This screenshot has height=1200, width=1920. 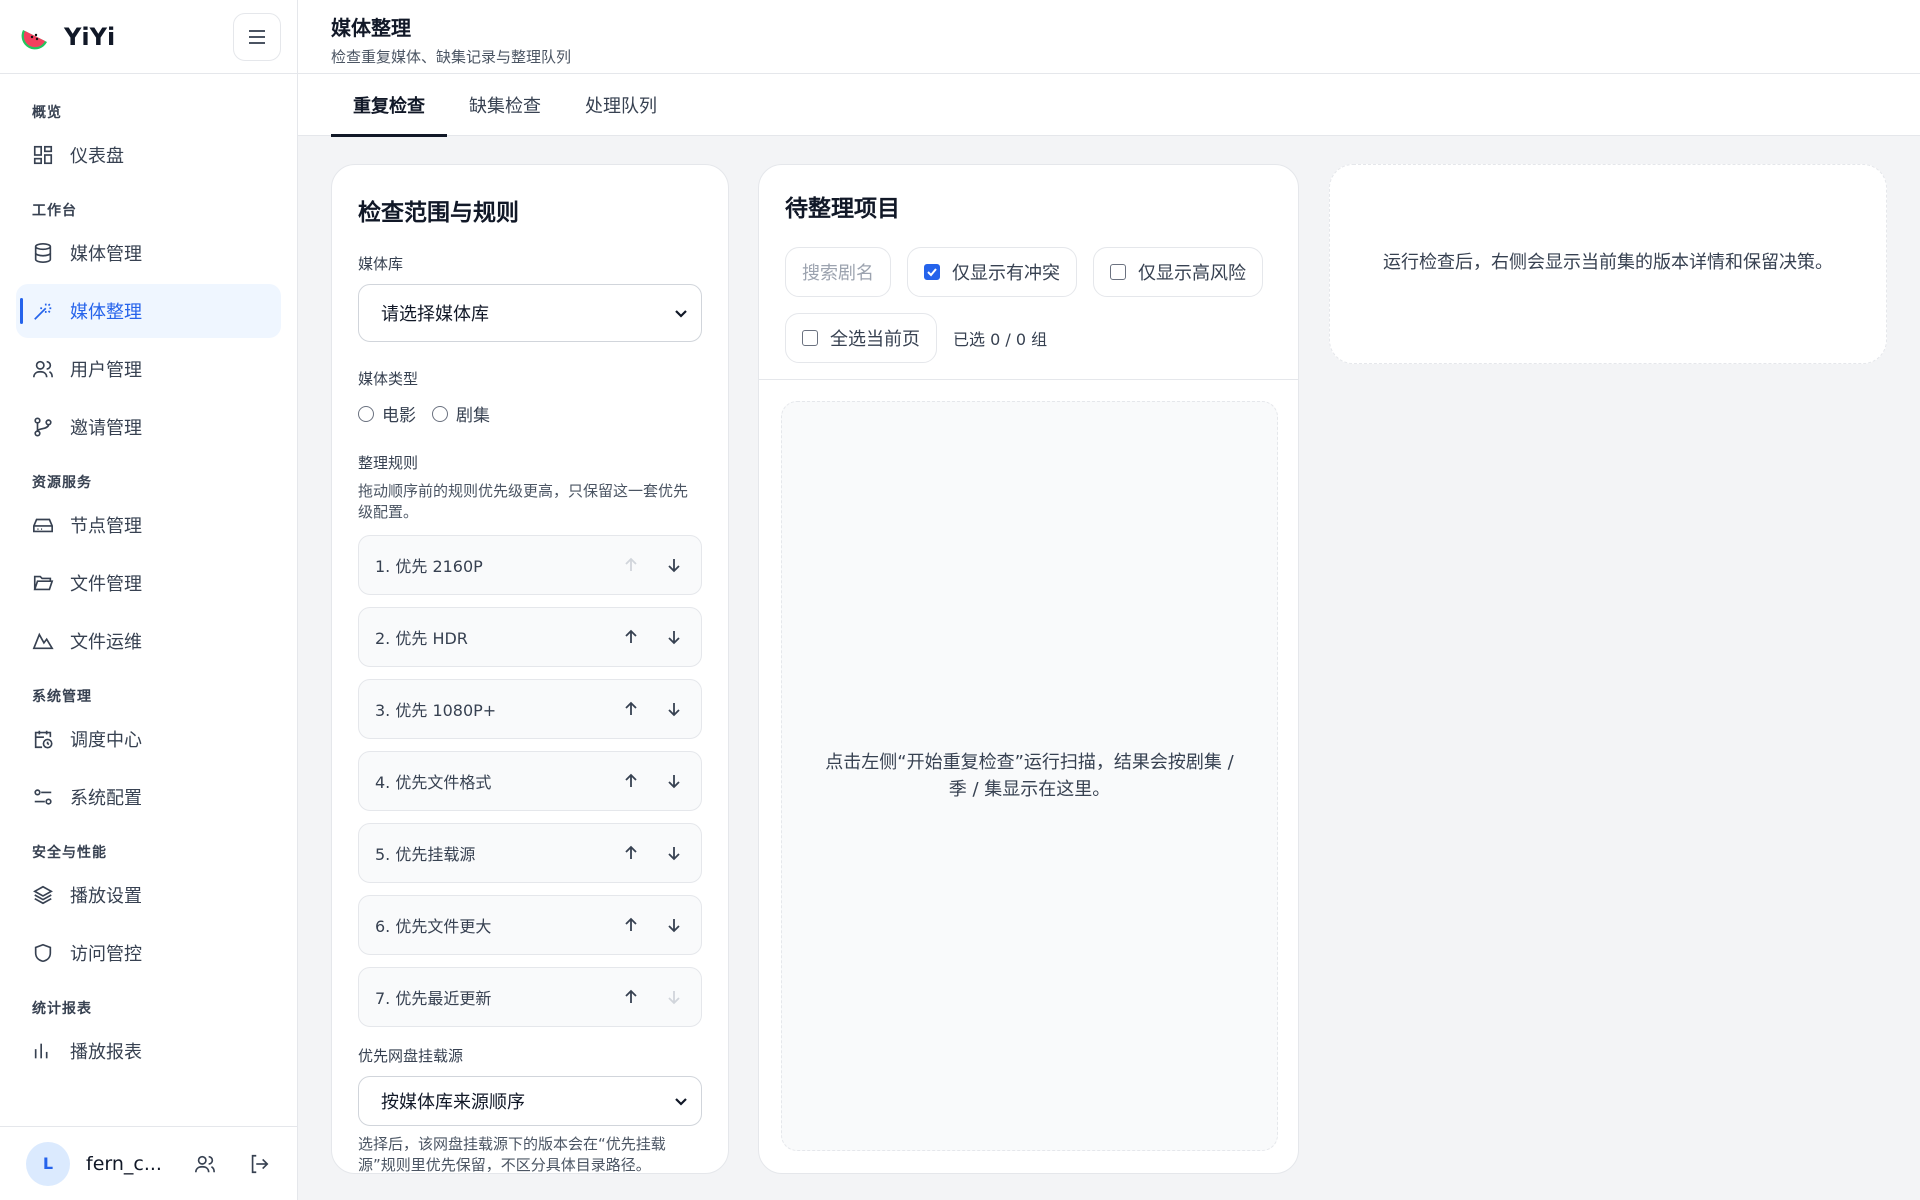 What do you see at coordinates (148, 739) in the screenshot?
I see `sidebar-item-scheduler: 调度中心` at bounding box center [148, 739].